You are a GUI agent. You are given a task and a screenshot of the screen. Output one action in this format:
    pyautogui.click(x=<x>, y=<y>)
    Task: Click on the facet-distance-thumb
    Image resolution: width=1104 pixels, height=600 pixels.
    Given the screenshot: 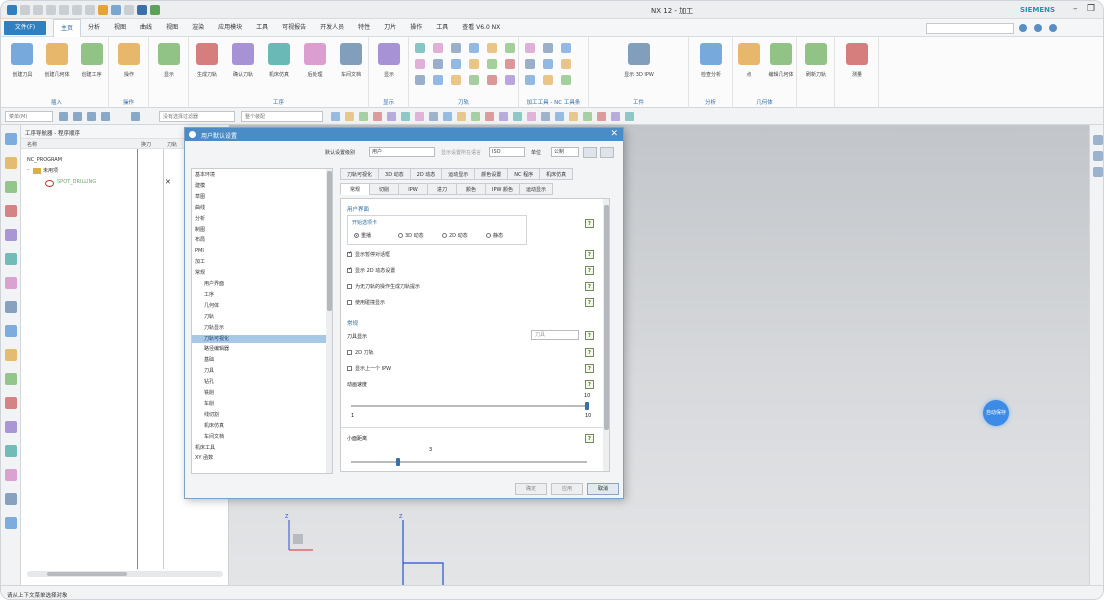 What is the action you would take?
    pyautogui.click(x=398, y=462)
    